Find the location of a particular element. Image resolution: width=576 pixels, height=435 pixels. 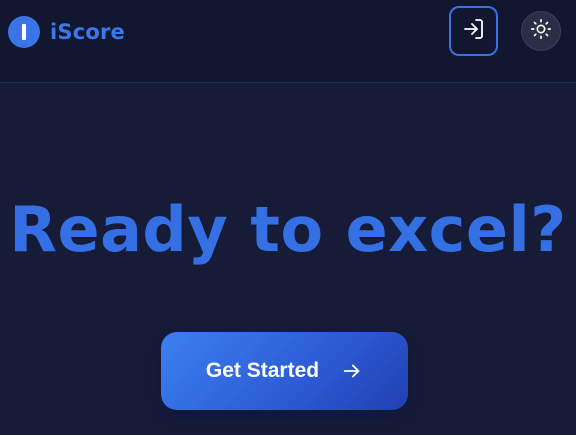

theme-toggle-button is located at coordinates (541, 31).